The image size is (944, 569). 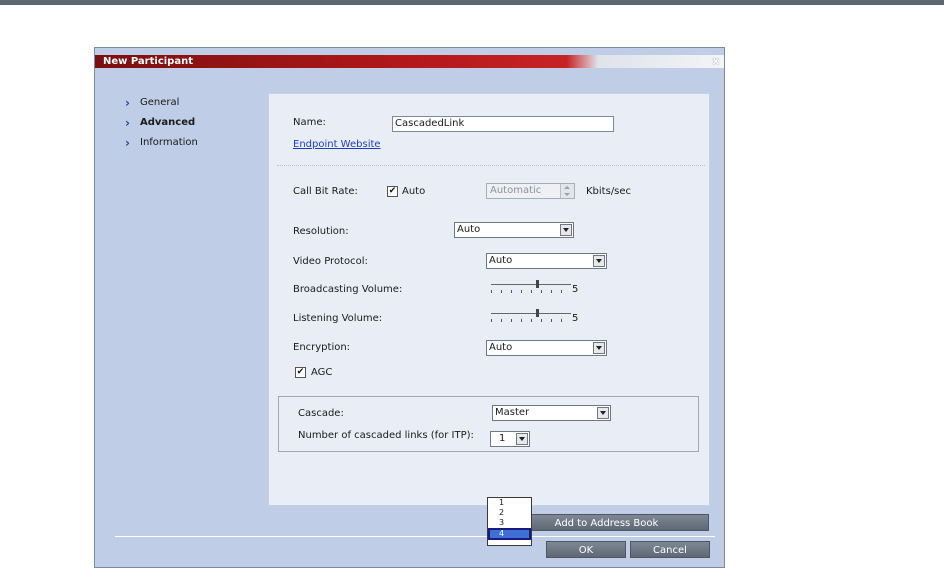 I want to click on broadcasting-volume-slider, so click(x=531, y=287).